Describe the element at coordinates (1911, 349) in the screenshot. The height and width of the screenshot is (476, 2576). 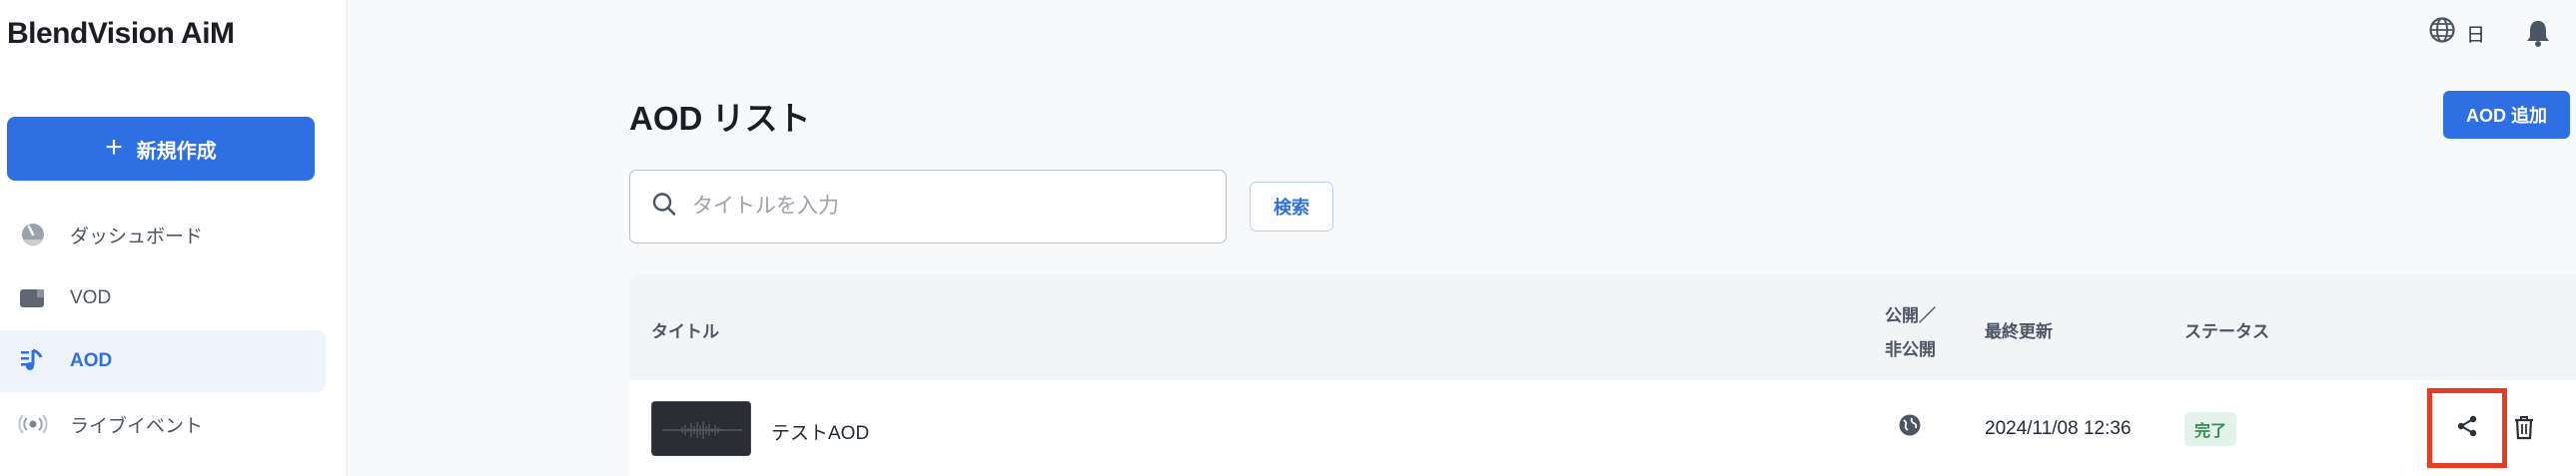
I see `column-header-visibility-line2: 非公開` at that location.